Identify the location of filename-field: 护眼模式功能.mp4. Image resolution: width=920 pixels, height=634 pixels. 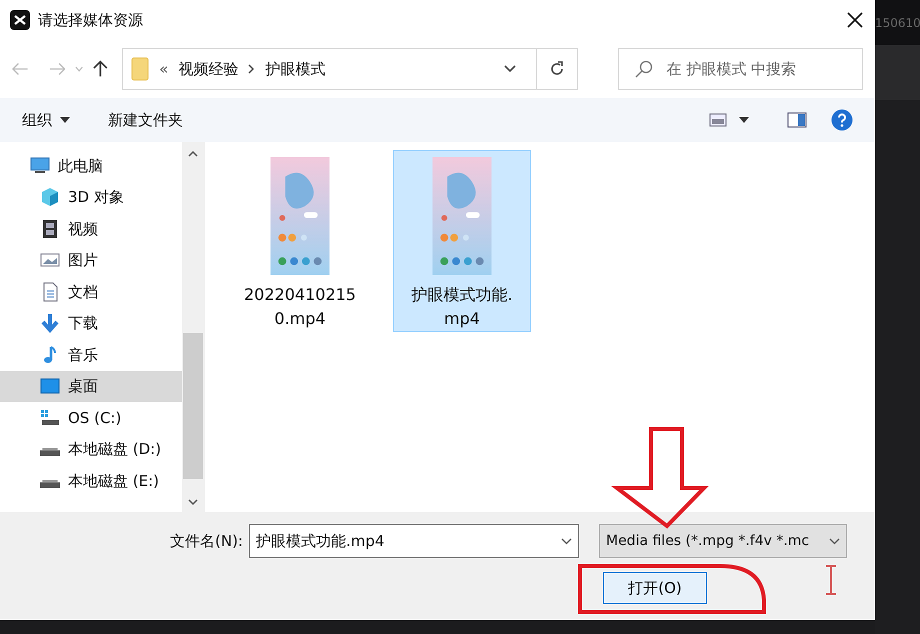
(413, 541).